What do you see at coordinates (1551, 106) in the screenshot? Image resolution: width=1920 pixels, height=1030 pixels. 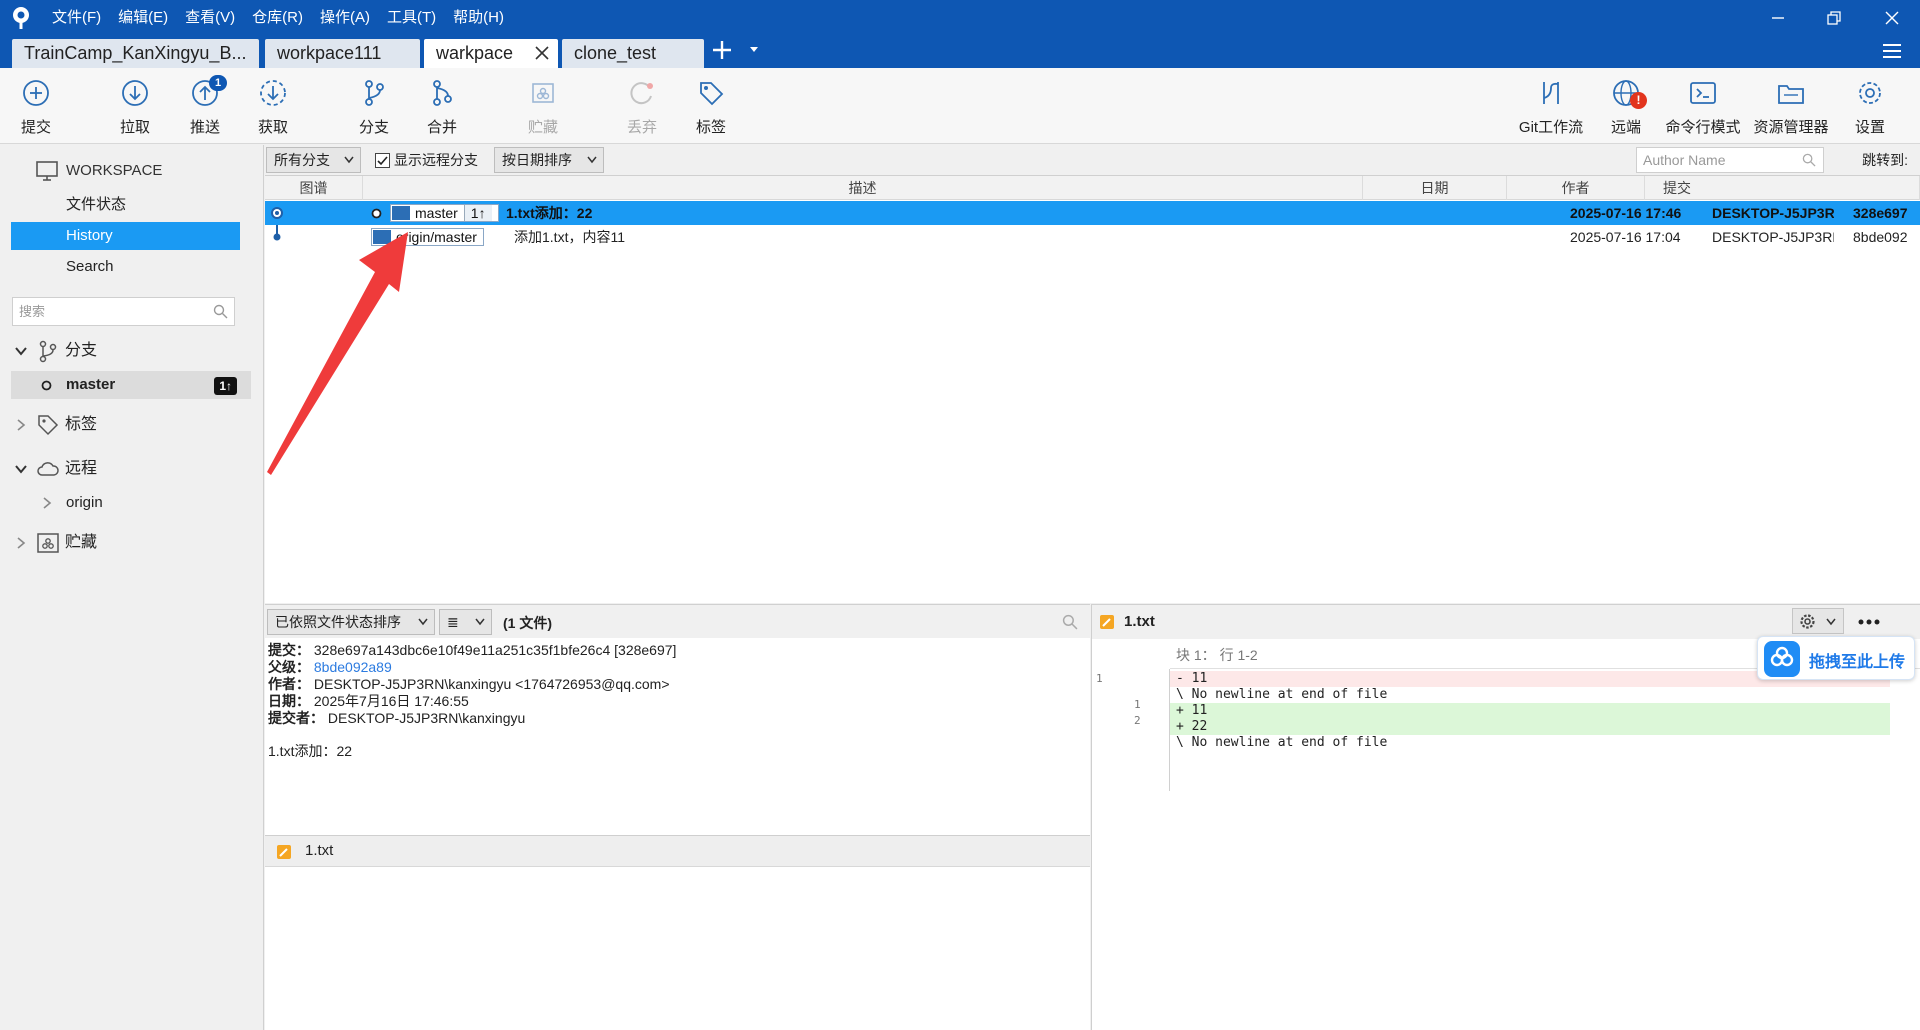 I see `git-flow-button: Git工作流` at bounding box center [1551, 106].